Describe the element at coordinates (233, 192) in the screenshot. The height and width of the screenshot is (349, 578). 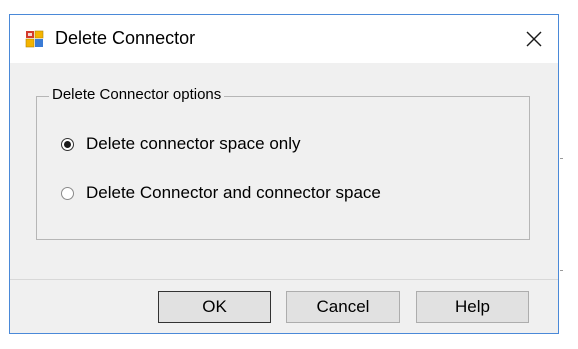
I see `radio-label: Delete Connector and connector space` at that location.